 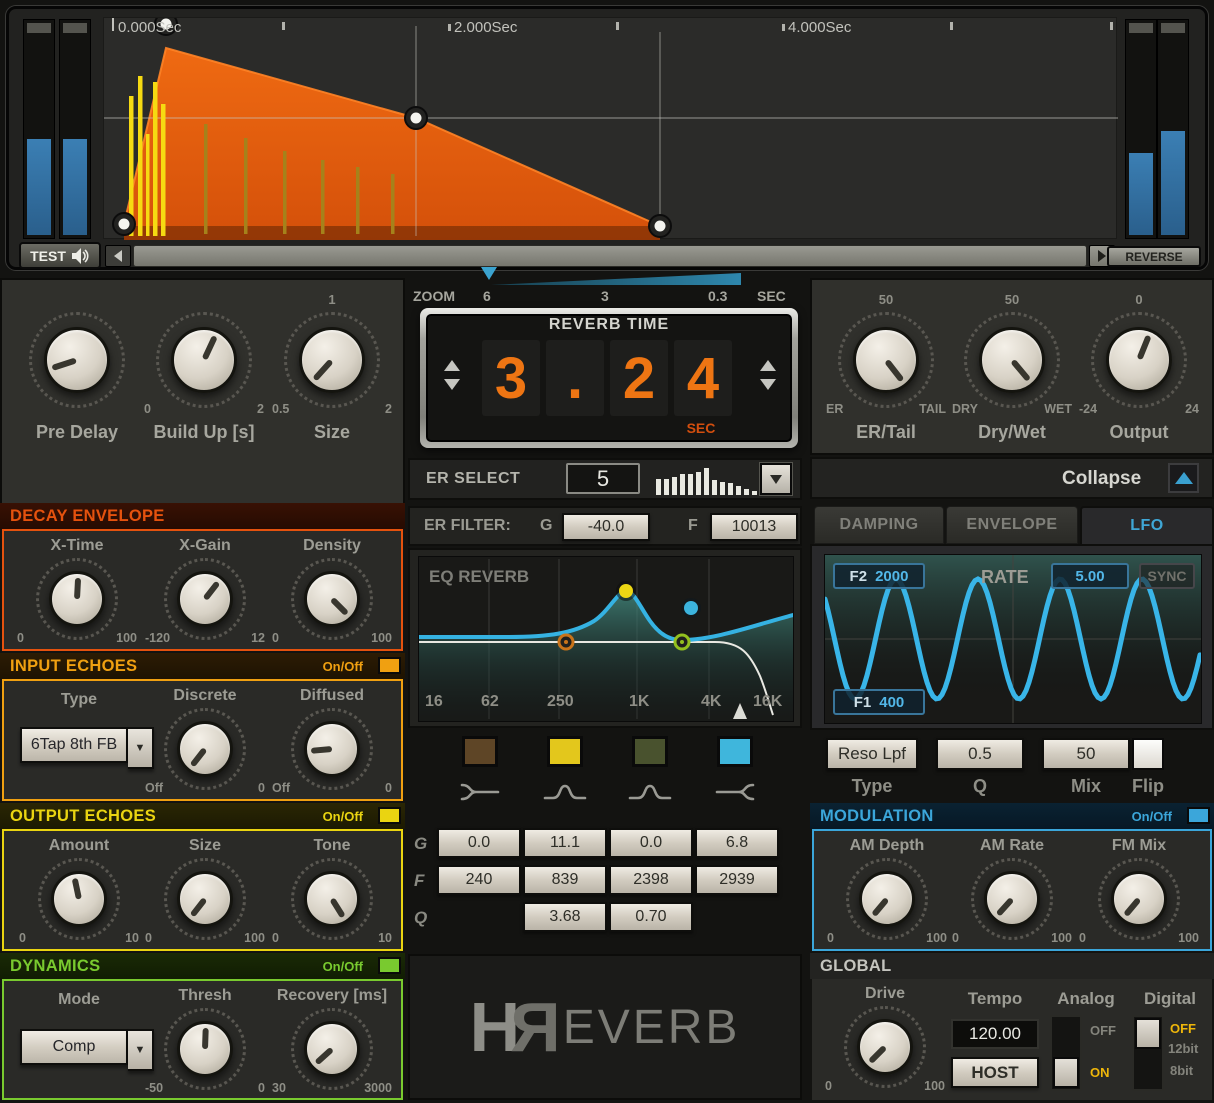 I want to click on analog-on-label: ON, so click(x=1100, y=1072).